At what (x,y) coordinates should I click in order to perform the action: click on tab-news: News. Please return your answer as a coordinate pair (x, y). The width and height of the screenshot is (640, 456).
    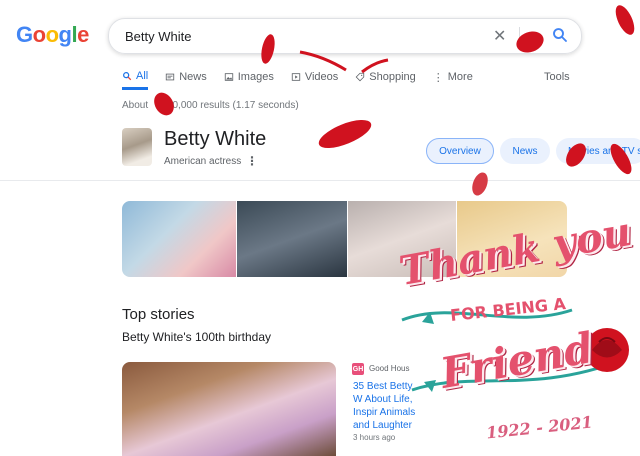
    Looking at the image, I should click on (186, 79).